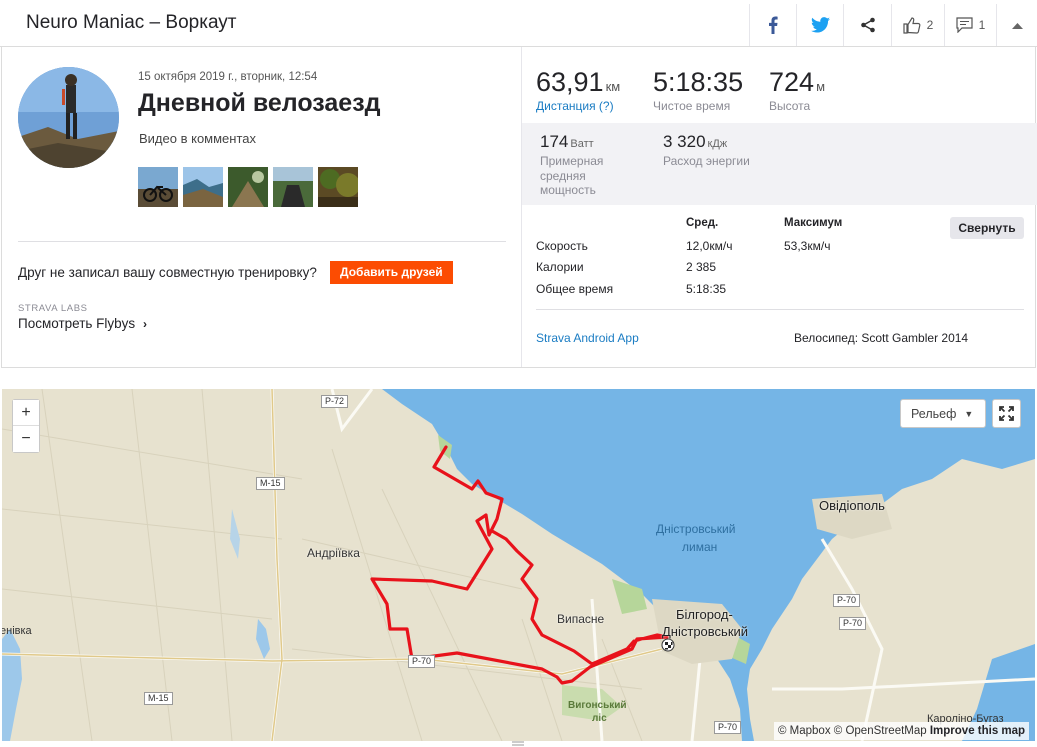 Image resolution: width=1037 pixels, height=747 pixels. What do you see at coordinates (987, 228) in the screenshot?
I see `collapse-button: Свернуть` at bounding box center [987, 228].